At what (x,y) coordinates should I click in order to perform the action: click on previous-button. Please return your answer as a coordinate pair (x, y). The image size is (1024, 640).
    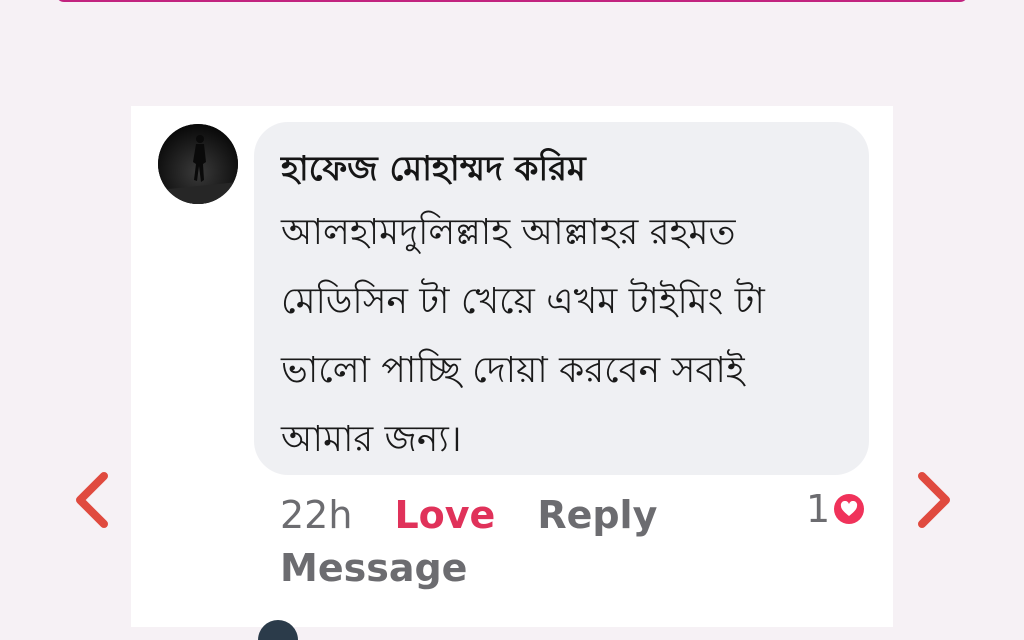
    Looking at the image, I should click on (92, 500).